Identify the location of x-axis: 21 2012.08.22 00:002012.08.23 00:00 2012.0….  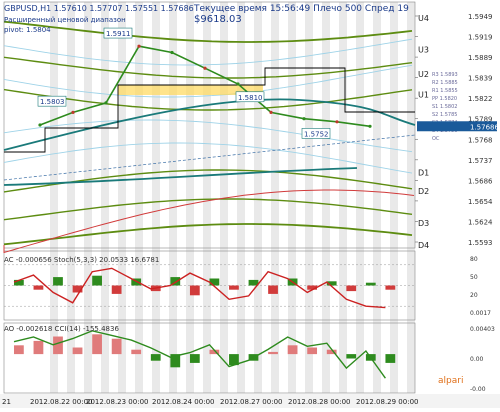
(250, 401).